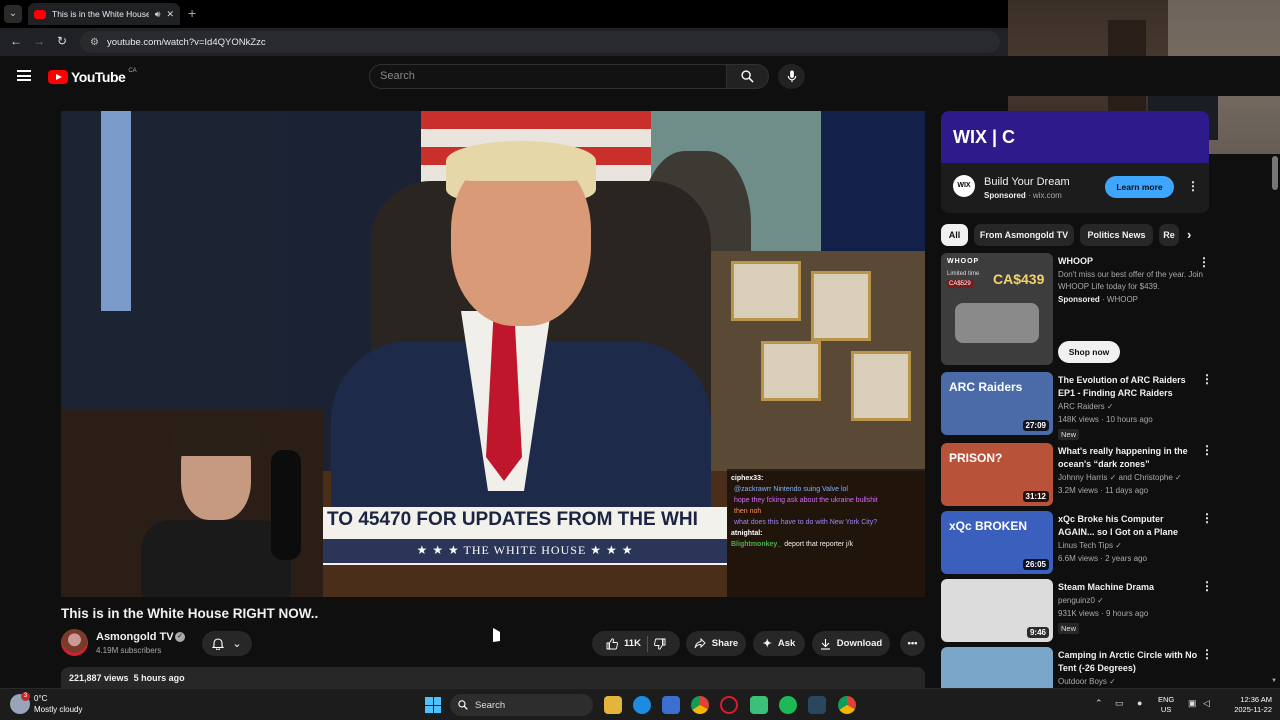 The image size is (1280, 720). I want to click on recommended-channel: Outdoor Boys ✓, so click(1087, 681).